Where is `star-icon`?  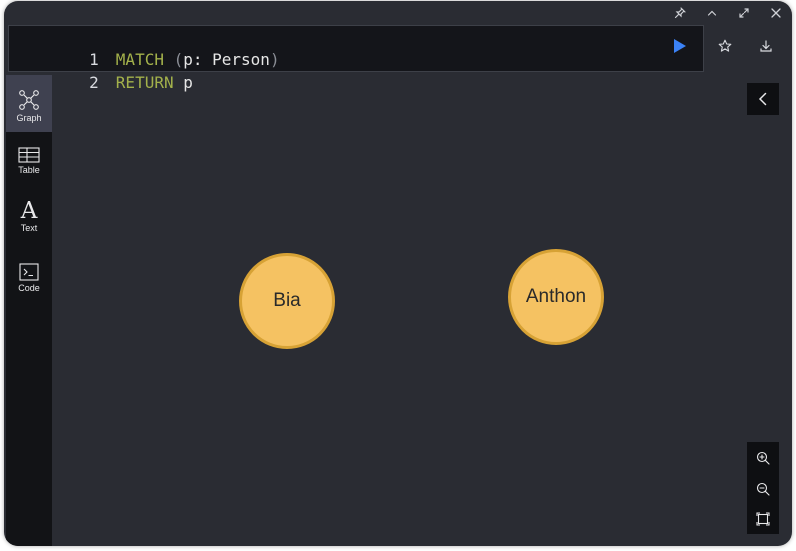 star-icon is located at coordinates (725, 45).